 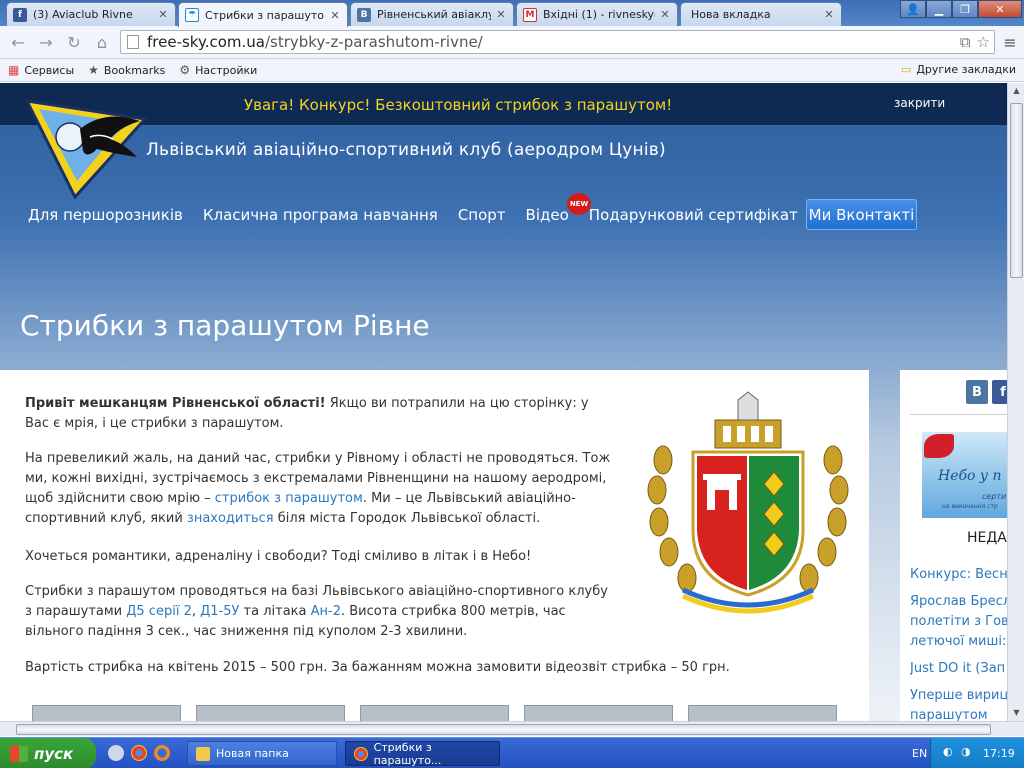 What do you see at coordinates (693, 215) in the screenshot?
I see `nav-gift-certificate: Подарунковий сертифікат` at bounding box center [693, 215].